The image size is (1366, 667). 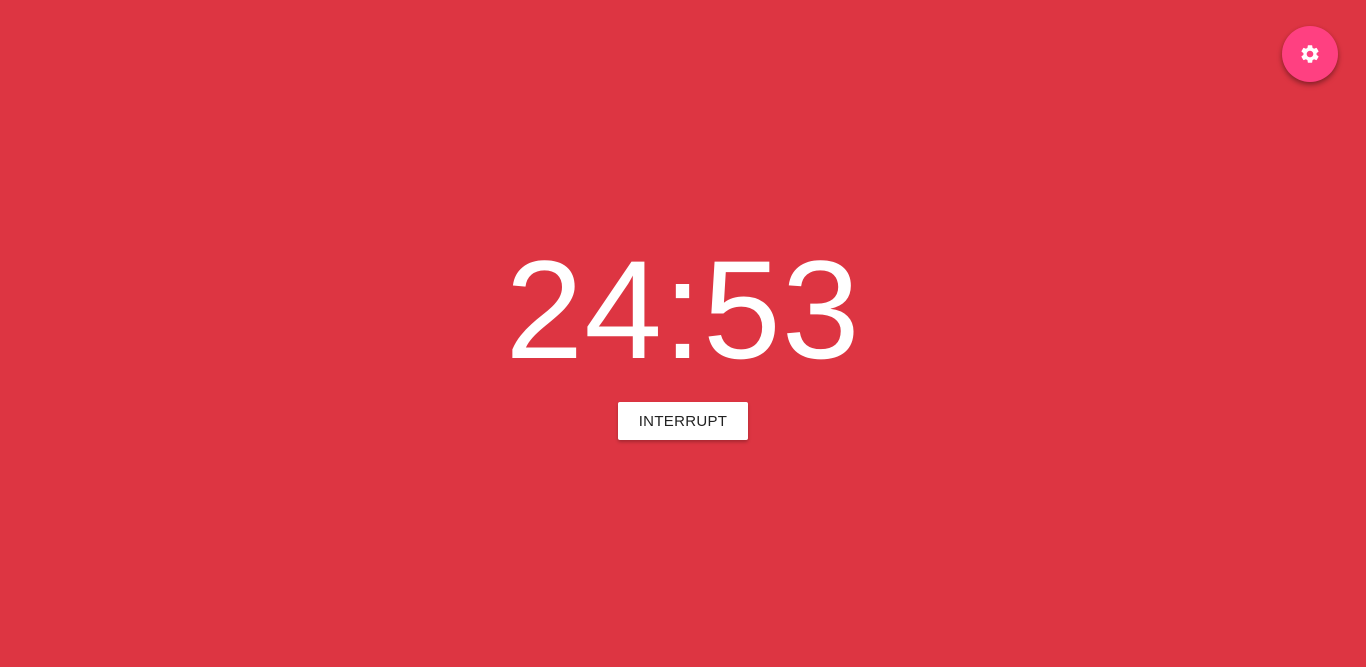 What do you see at coordinates (683, 309) in the screenshot?
I see `timer-display: 24:53` at bounding box center [683, 309].